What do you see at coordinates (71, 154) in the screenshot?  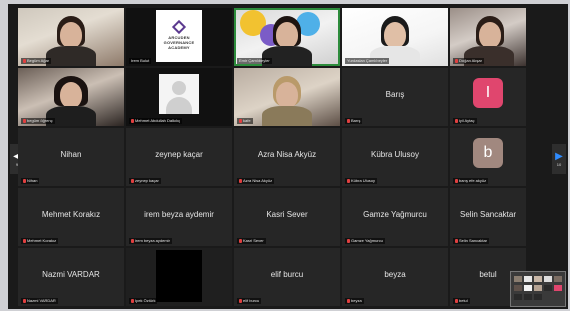 I see `participant-display-name: Nihan` at bounding box center [71, 154].